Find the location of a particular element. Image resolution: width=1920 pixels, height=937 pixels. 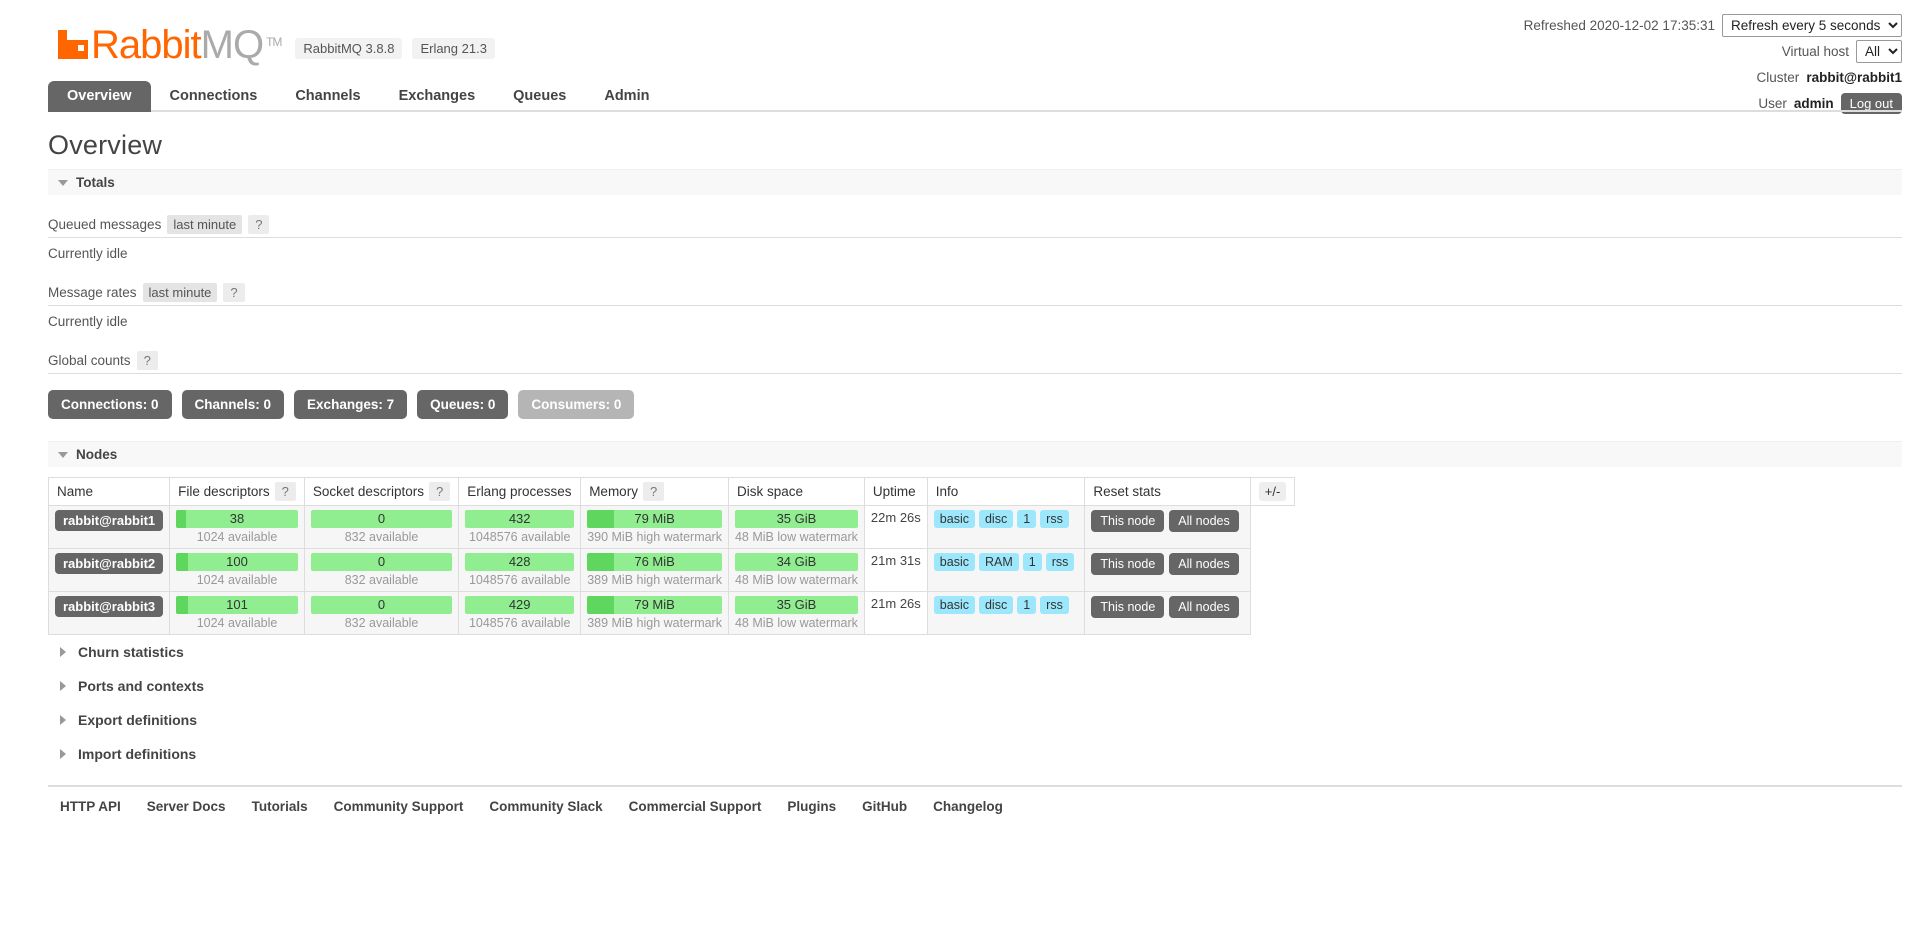

count-button-exchanges: Exchanges: 7 is located at coordinates (351, 404).